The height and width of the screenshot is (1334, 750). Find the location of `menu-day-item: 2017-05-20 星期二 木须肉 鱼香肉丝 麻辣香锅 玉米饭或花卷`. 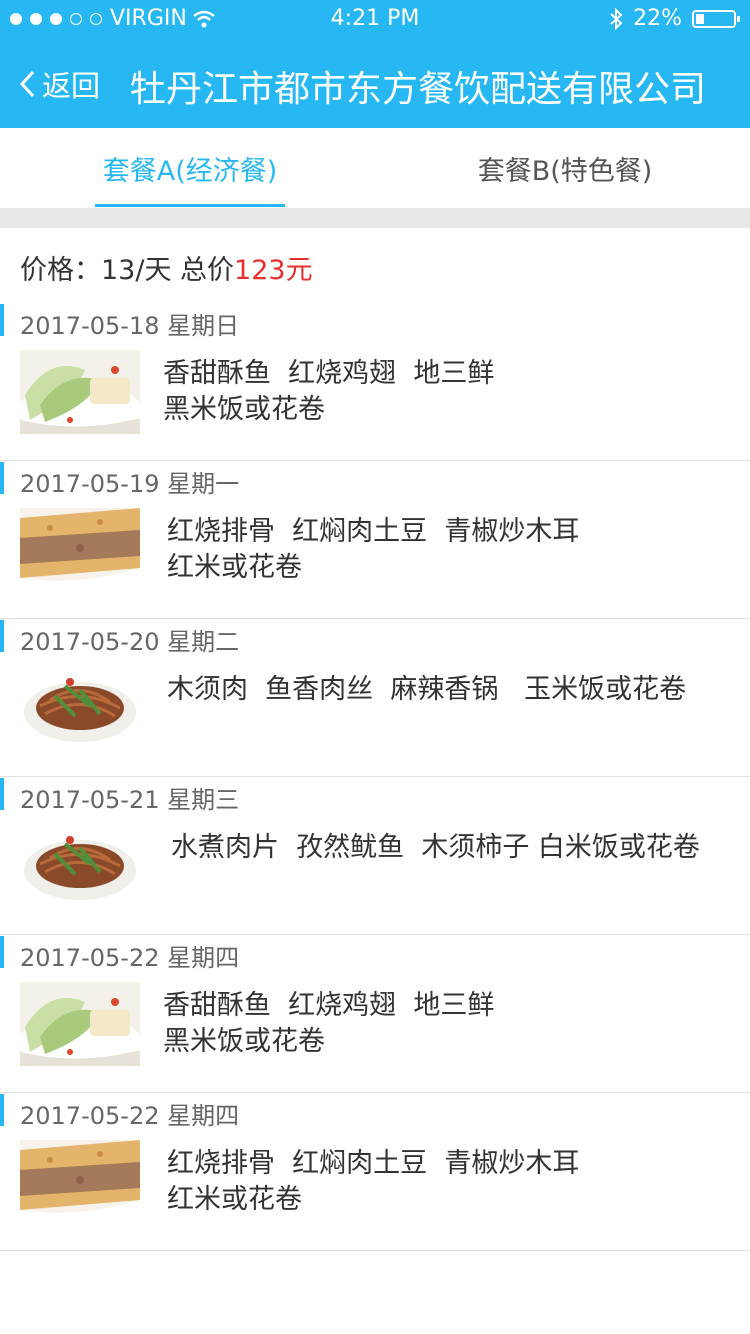

menu-day-item: 2017-05-20 星期二 木须肉 鱼香肉丝 麻辣香锅 玉米饭或花卷 is located at coordinates (375, 697).